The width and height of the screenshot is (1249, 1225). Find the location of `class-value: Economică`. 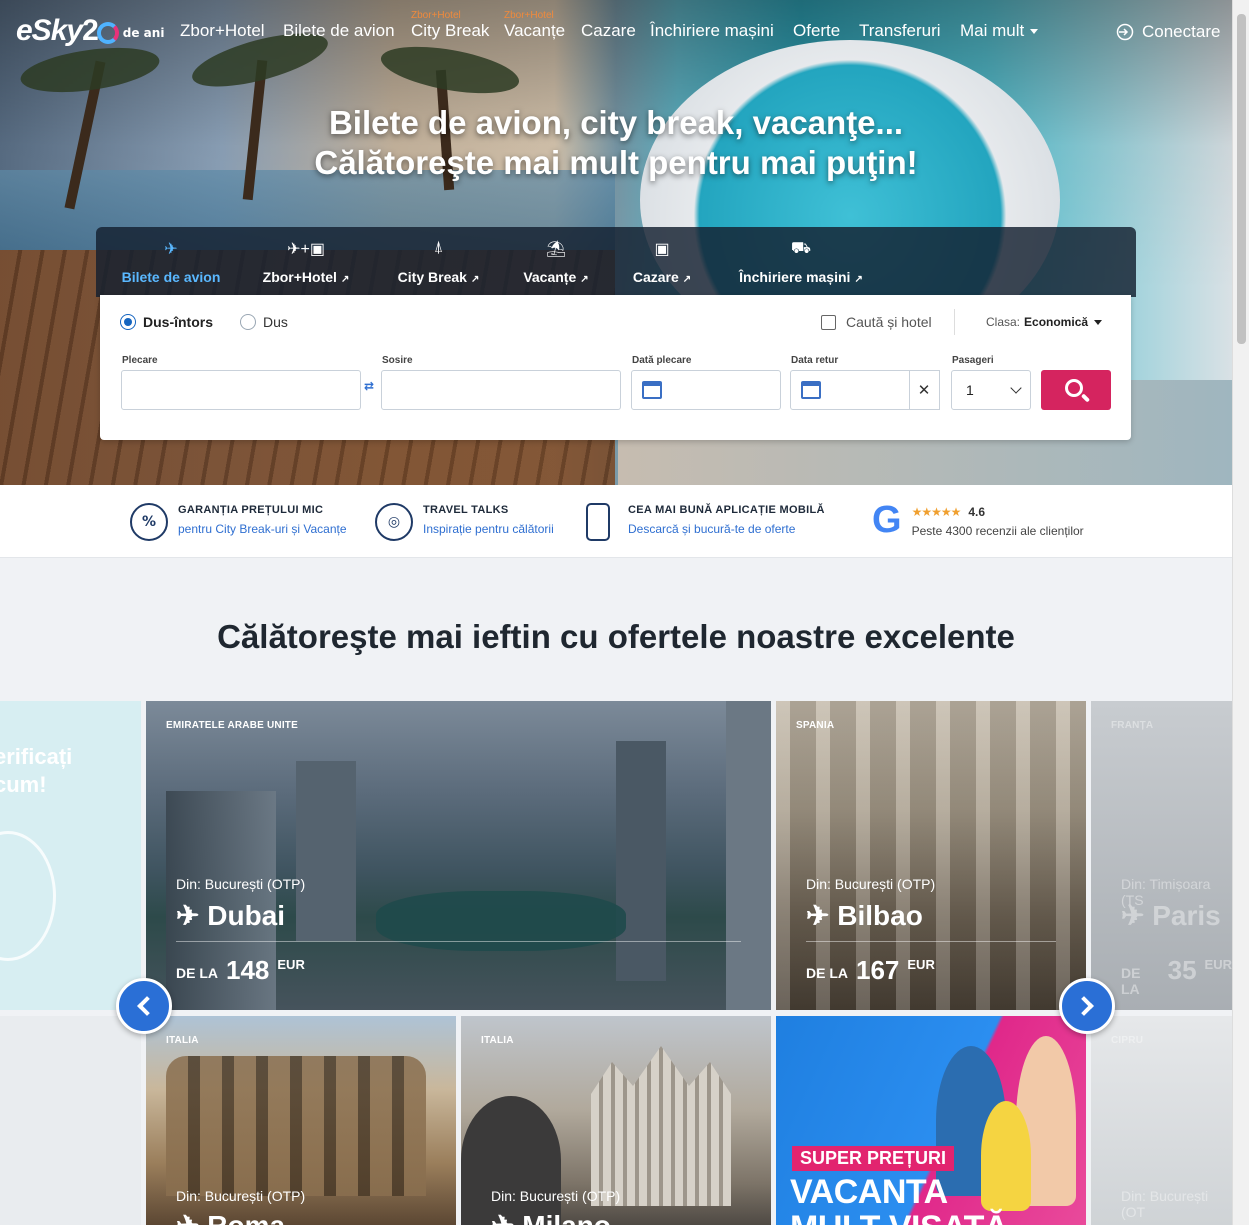

class-value: Economică is located at coordinates (1056, 322).